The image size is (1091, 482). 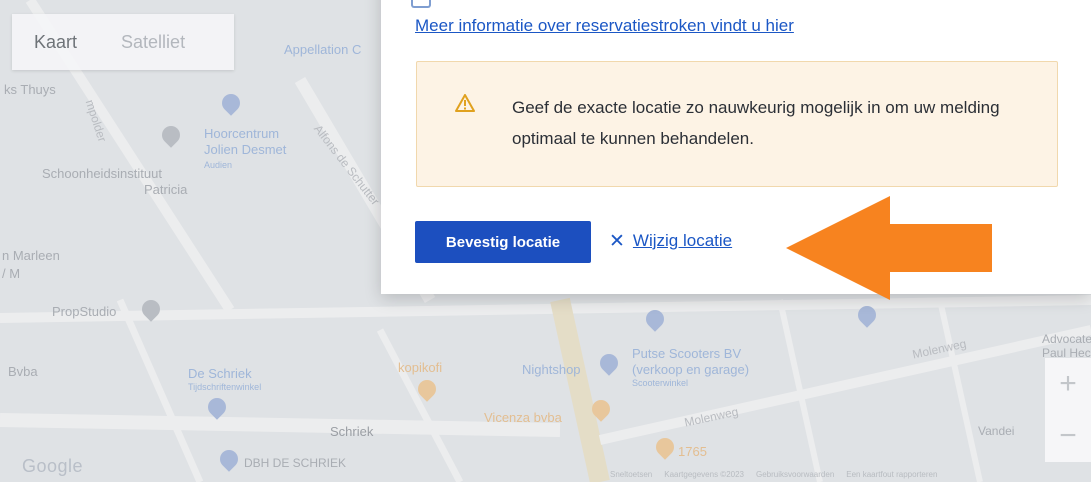 I want to click on arrow-left-icon, so click(x=889, y=248).